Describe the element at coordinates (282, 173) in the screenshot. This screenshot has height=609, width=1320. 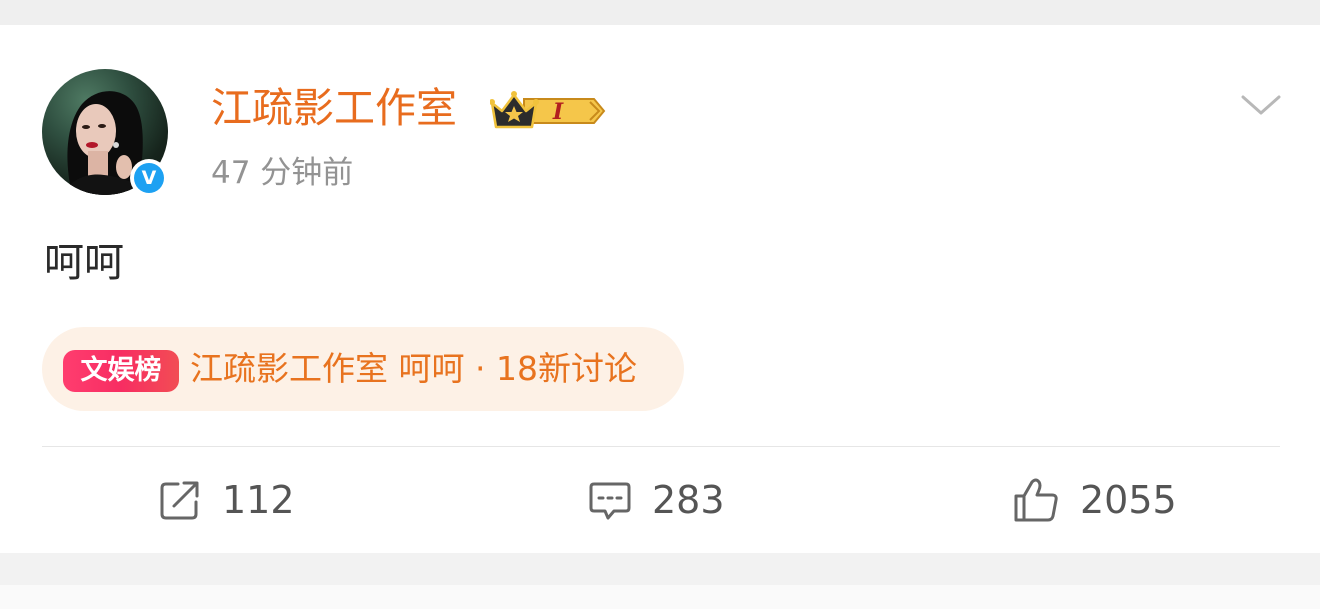
I see `post-timestamp: 47 分钟前` at that location.